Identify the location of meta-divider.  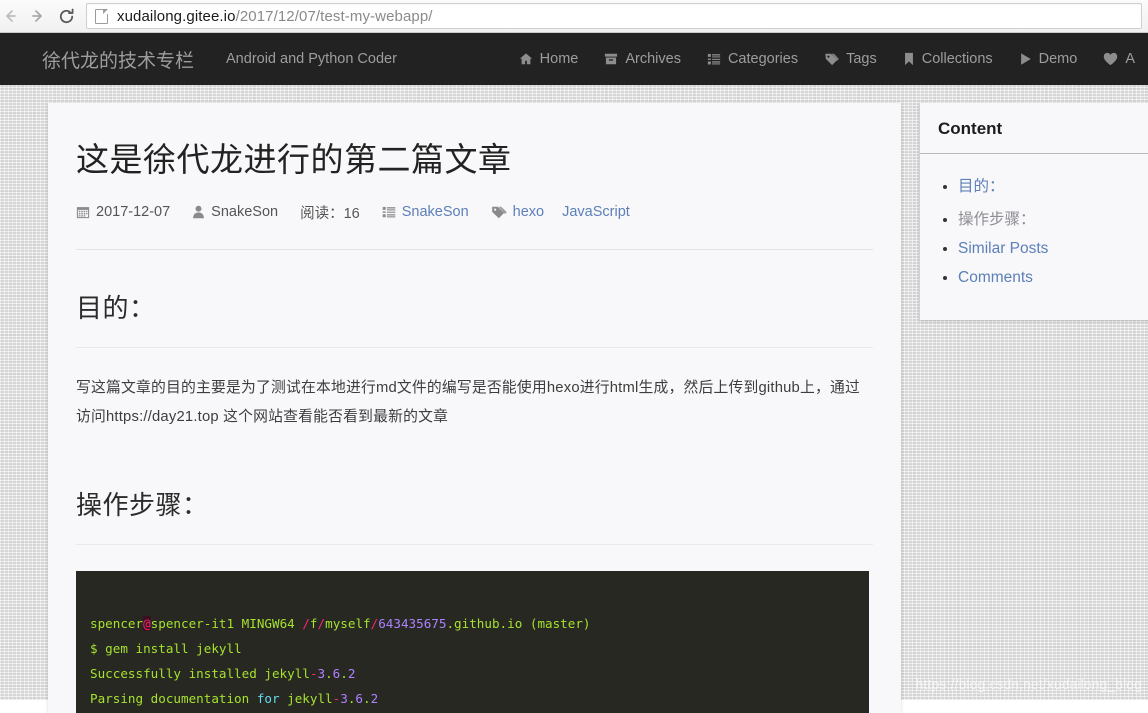
(474, 249).